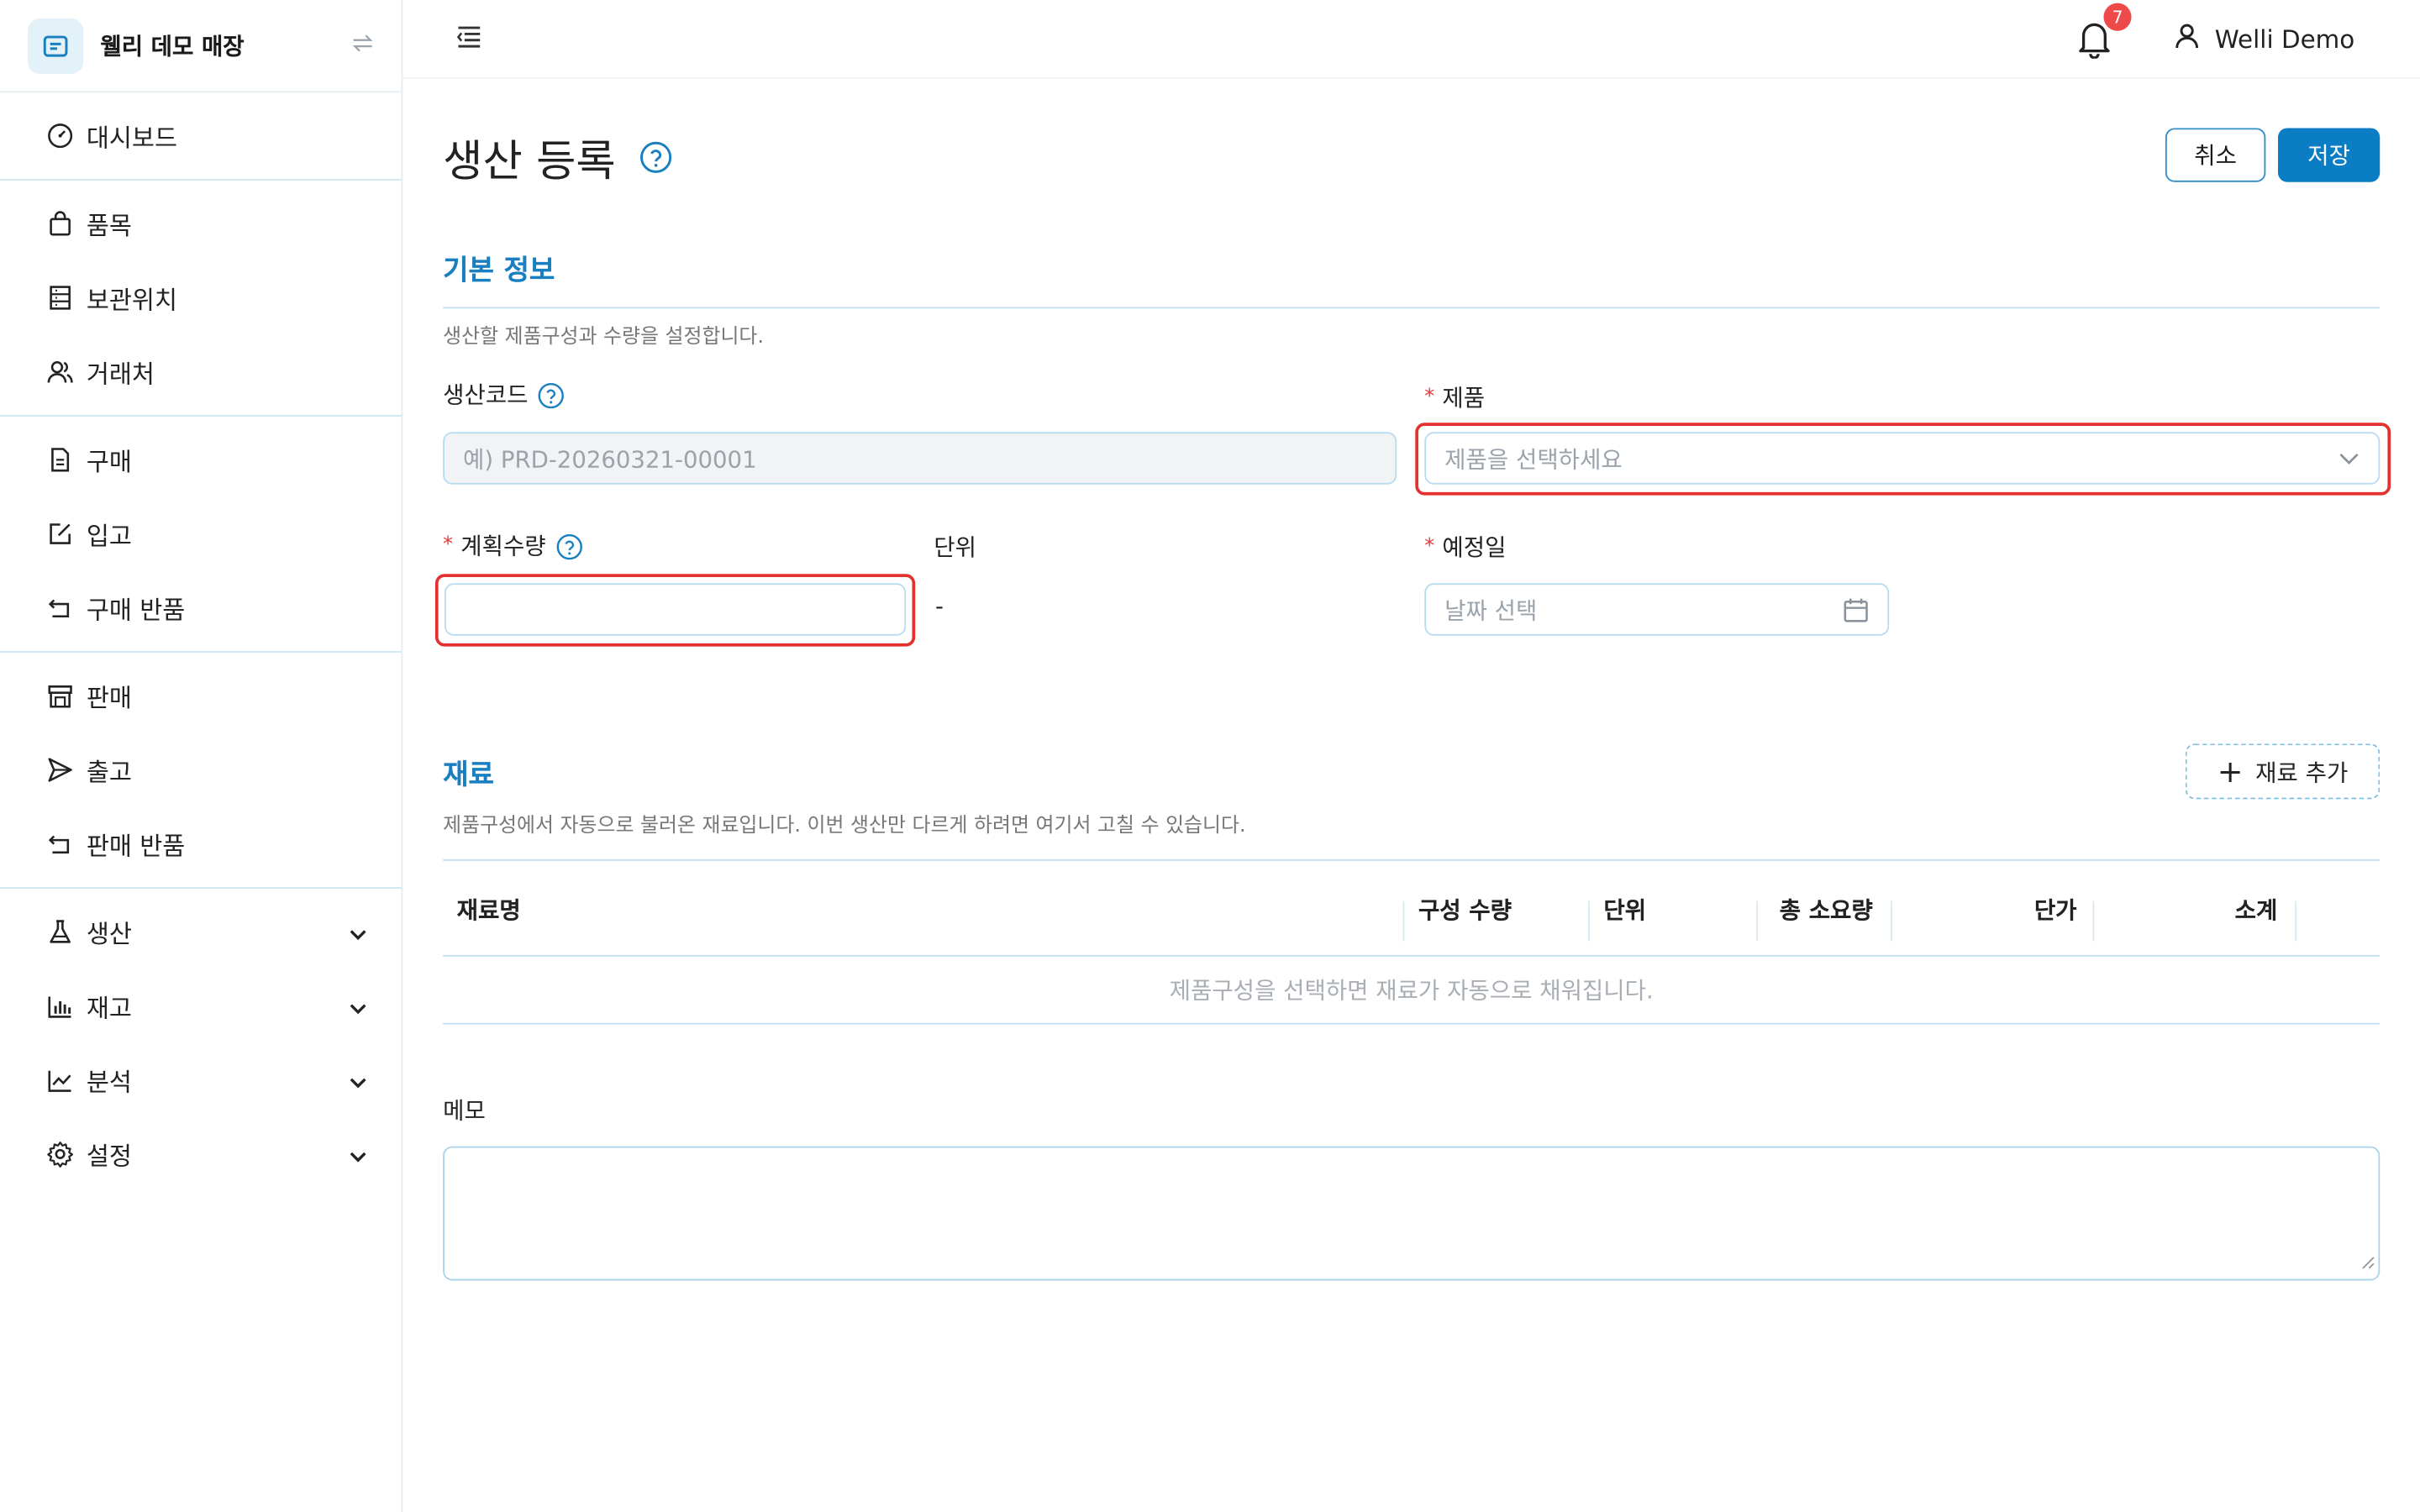 The height and width of the screenshot is (1512, 2420). Describe the element at coordinates (56, 46) in the screenshot. I see `store-logo-icon` at that location.